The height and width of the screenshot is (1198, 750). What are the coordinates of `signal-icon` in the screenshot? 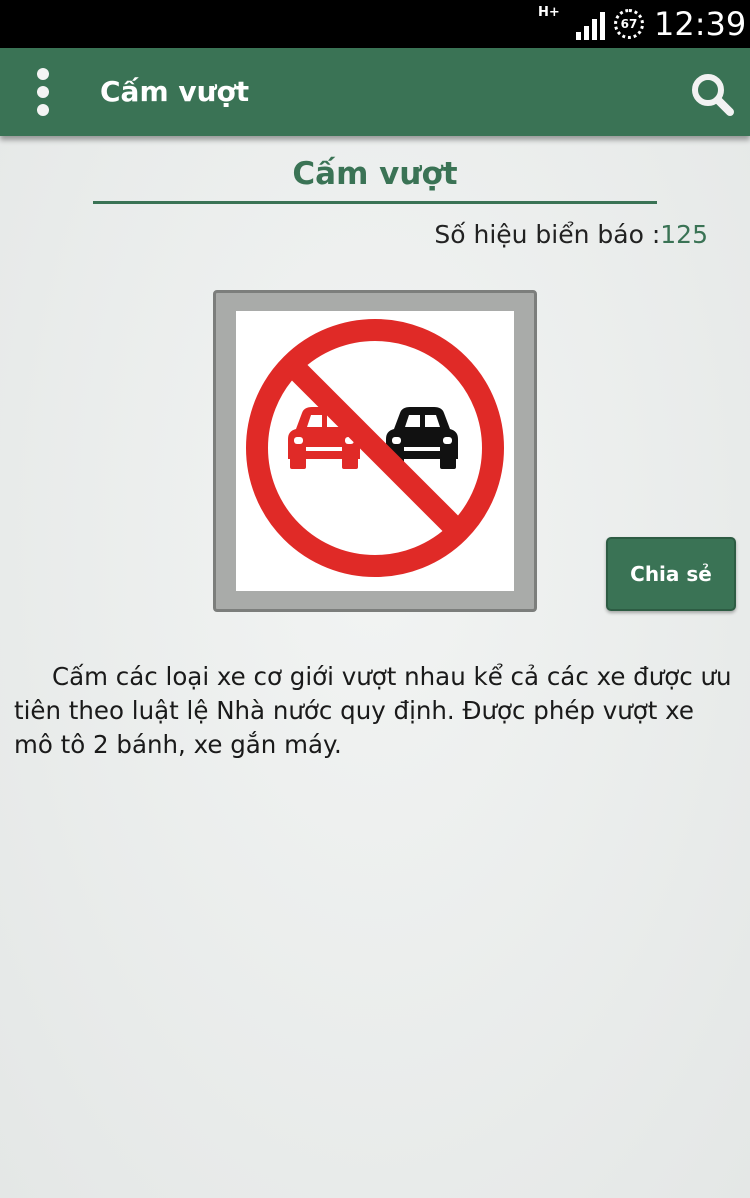 It's located at (590, 26).